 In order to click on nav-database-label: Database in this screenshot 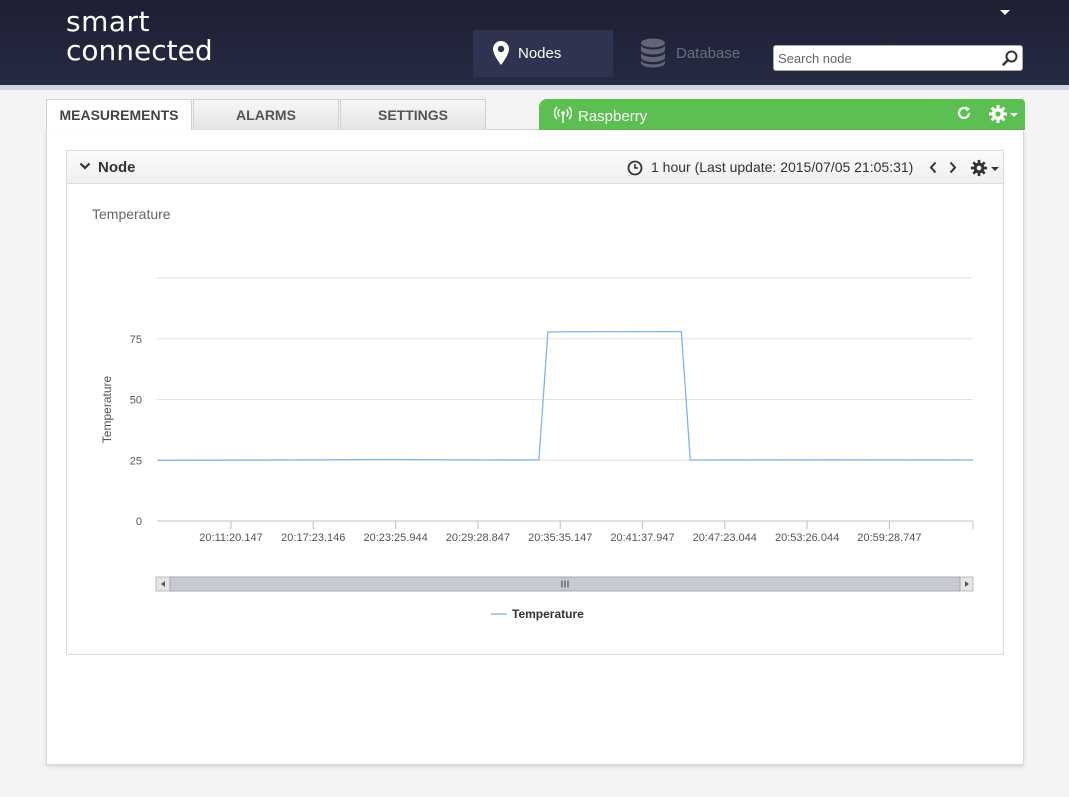, I will do `click(708, 53)`.